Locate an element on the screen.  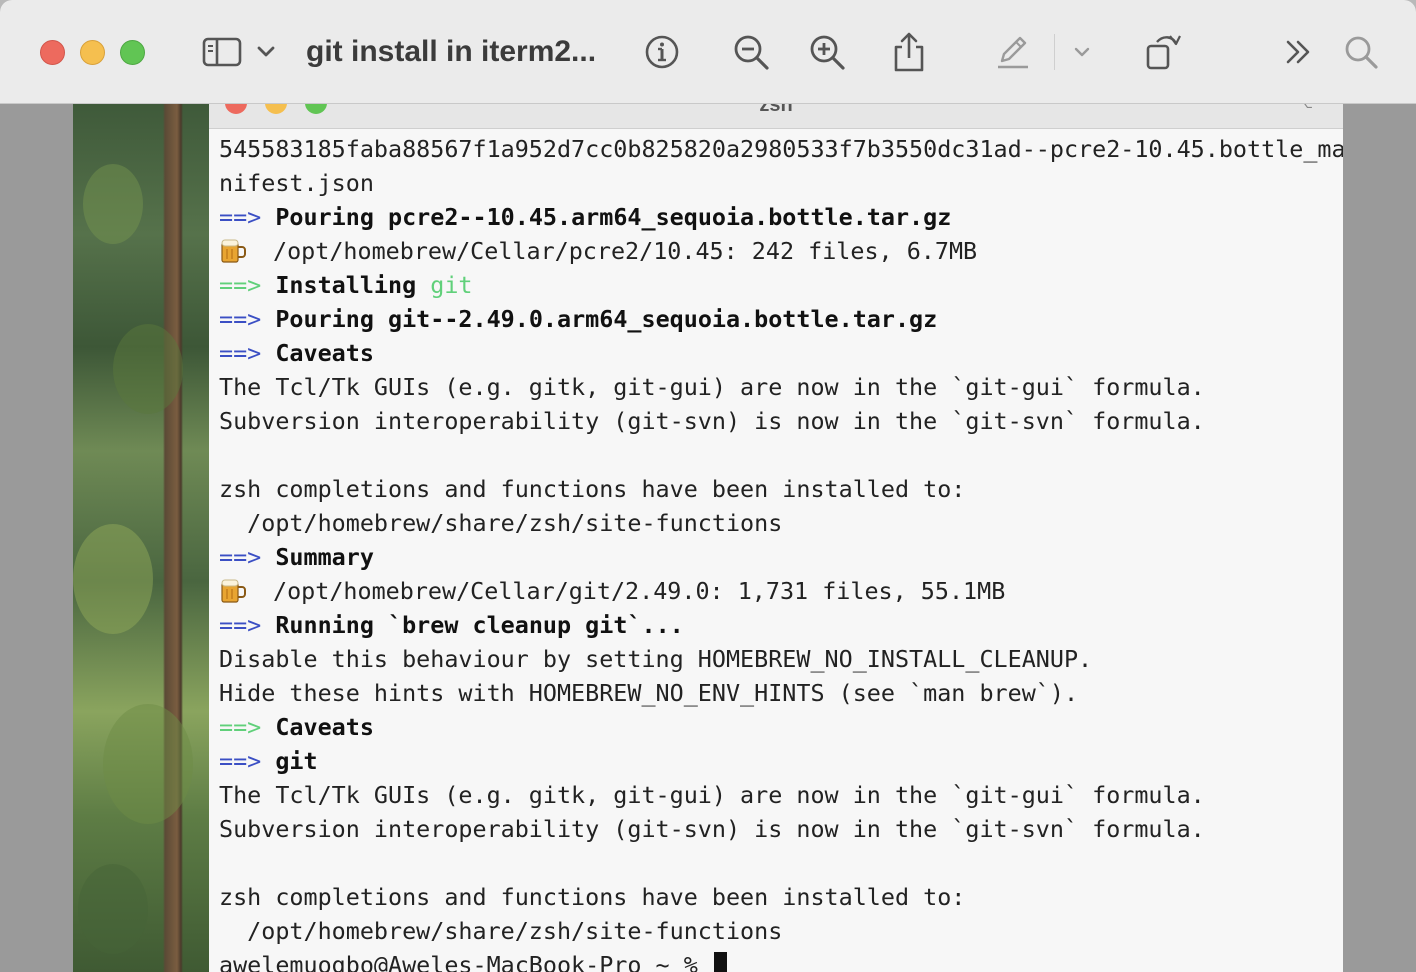
terminal-line: ==> Installing git is located at coordinates (779, 285).